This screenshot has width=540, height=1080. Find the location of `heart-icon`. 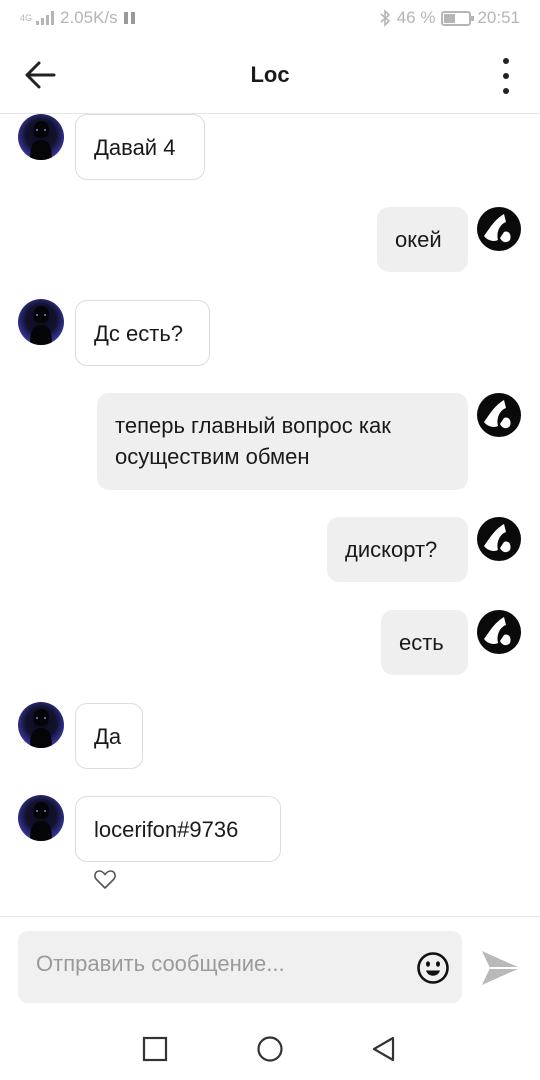

heart-icon is located at coordinates (105, 879).